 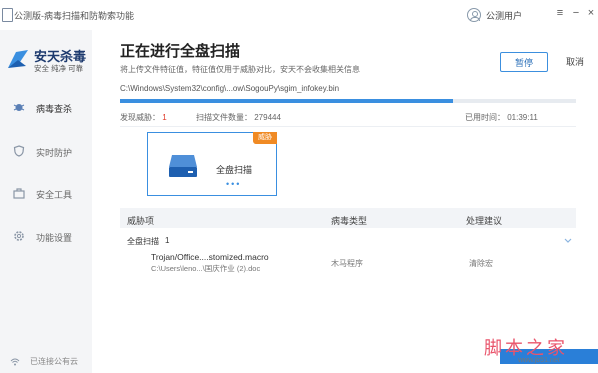 I want to click on scan-notice: 将上传文件特征值，特征值仅用于威胁对比，安天不会收集相关信息, so click(x=240, y=69).